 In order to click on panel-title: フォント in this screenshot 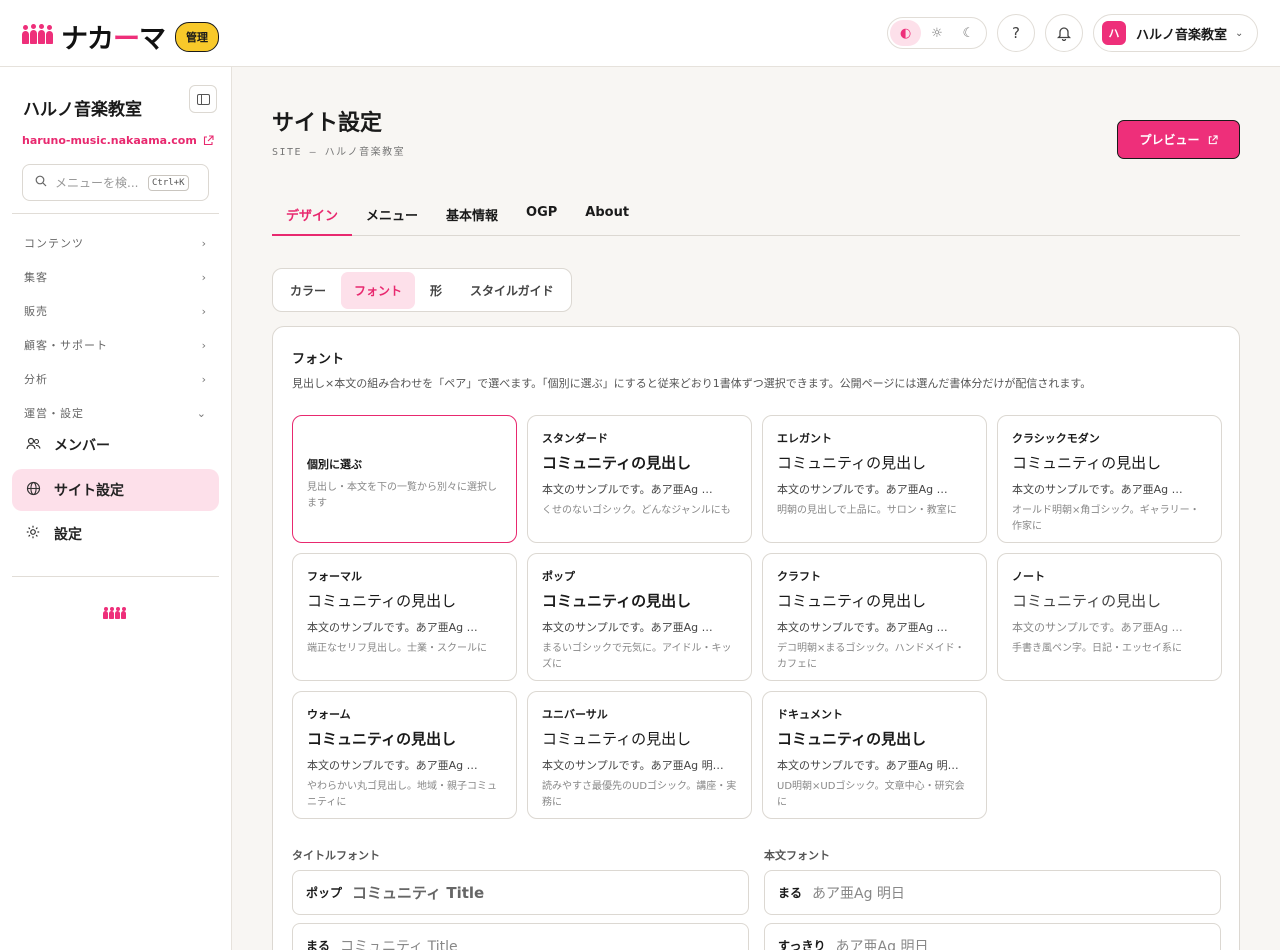, I will do `click(318, 359)`.